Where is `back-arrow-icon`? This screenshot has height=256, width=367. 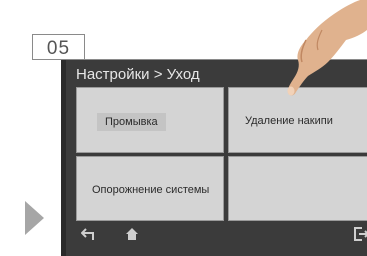
back-arrow-icon is located at coordinates (88, 236).